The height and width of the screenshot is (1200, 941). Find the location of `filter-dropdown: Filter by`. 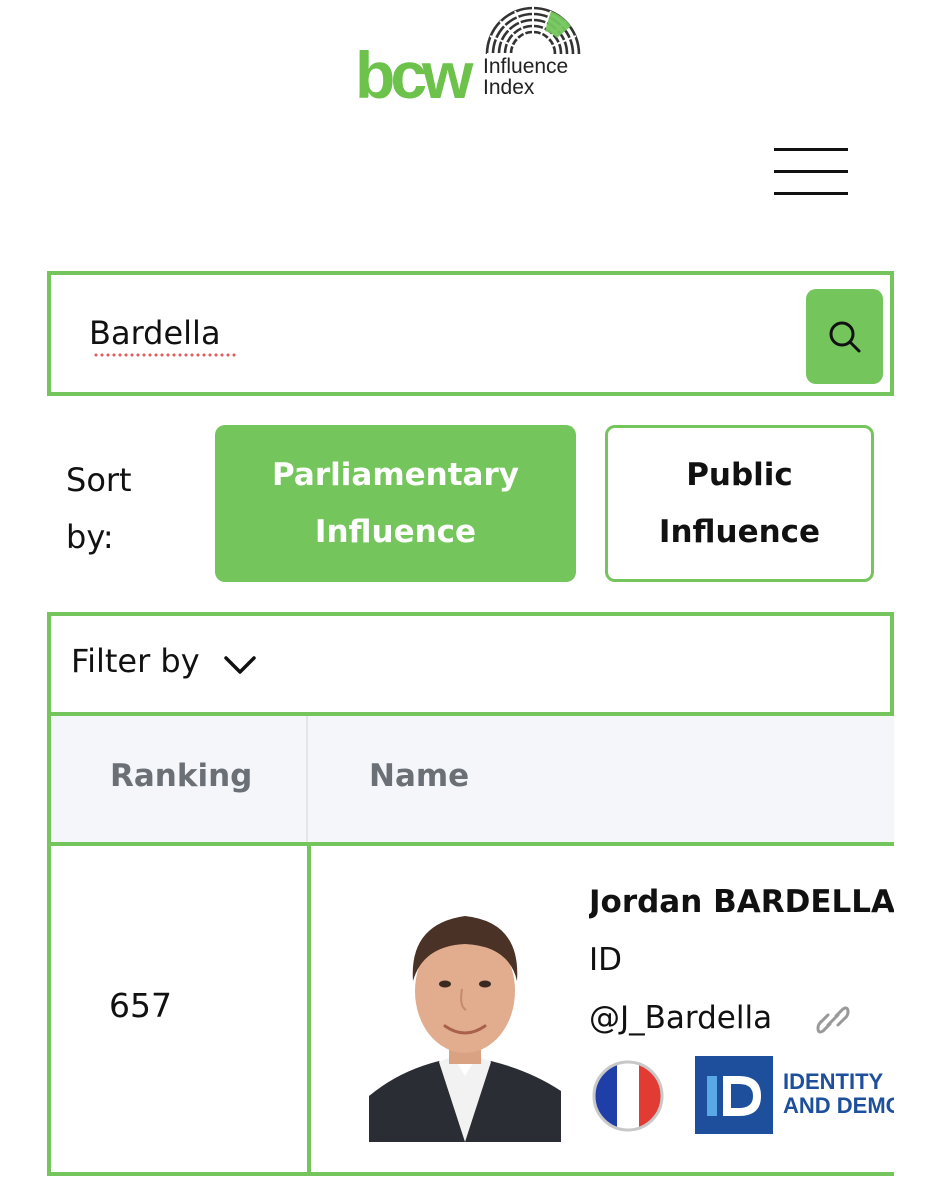

filter-dropdown: Filter by is located at coordinates (470, 664).